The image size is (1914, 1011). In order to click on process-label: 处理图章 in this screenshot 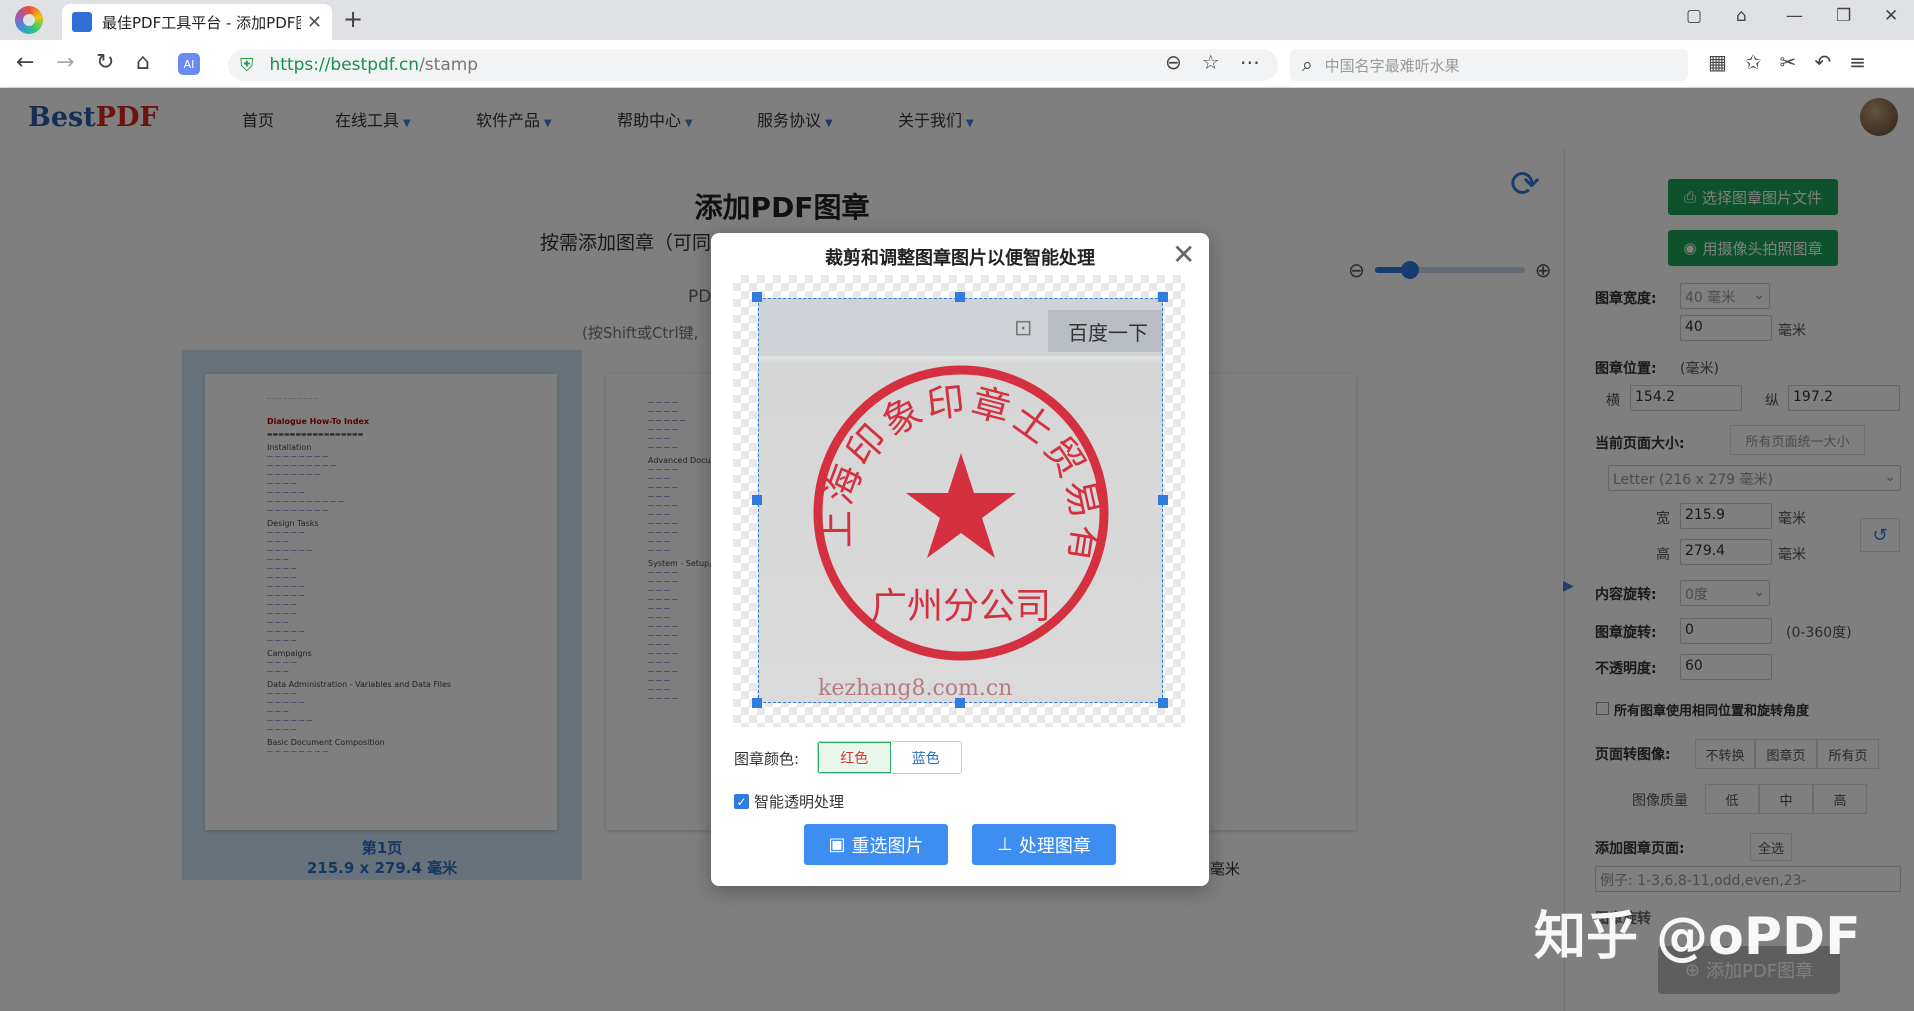, I will do `click(1054, 846)`.